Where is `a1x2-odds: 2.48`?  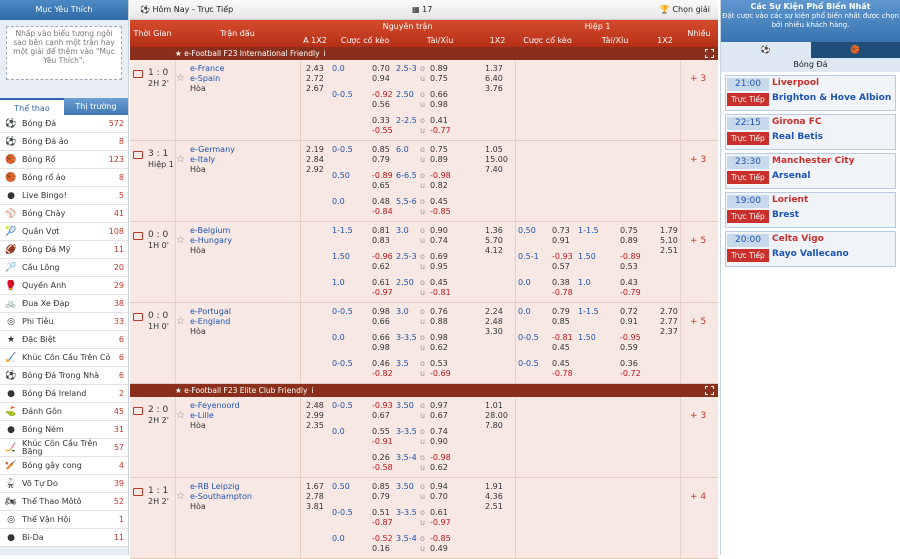 a1x2-odds: 2.48 is located at coordinates (315, 406).